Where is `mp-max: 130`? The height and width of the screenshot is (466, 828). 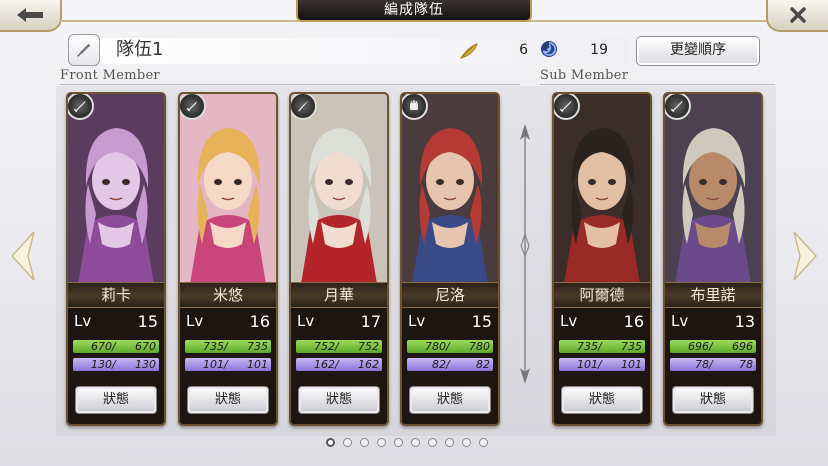
mp-max: 130 is located at coordinates (145, 364).